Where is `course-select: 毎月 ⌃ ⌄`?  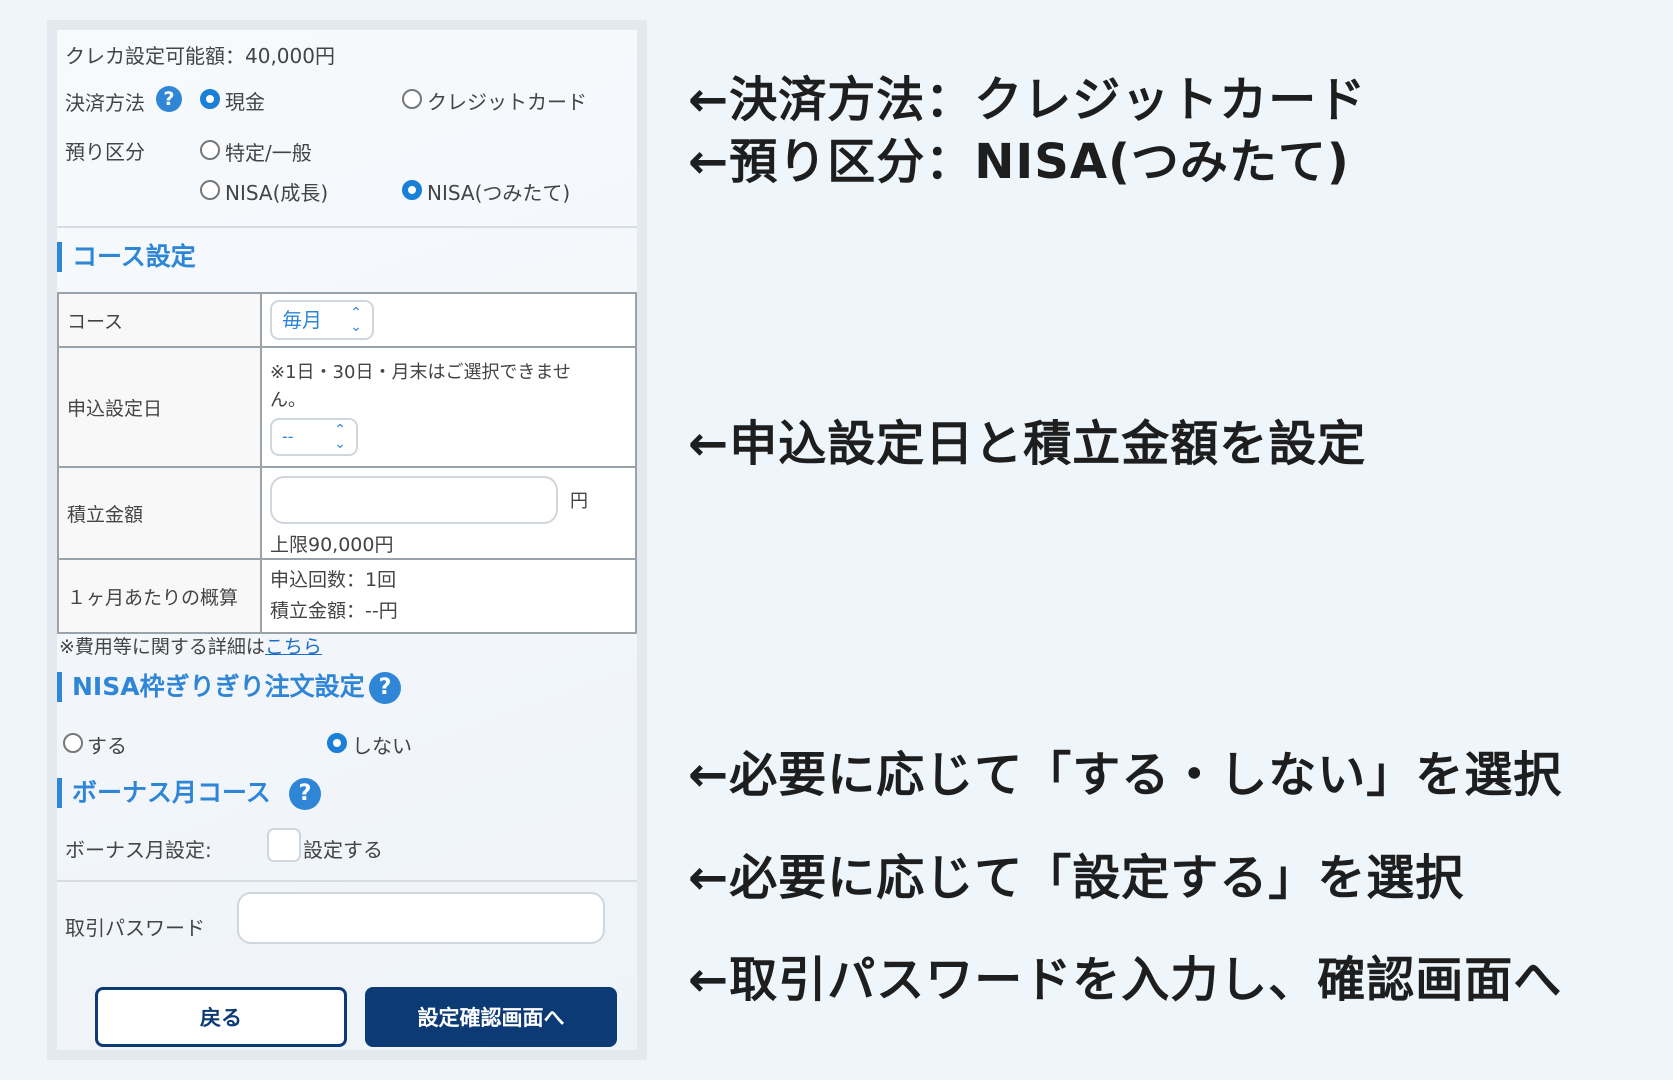
course-select: 毎月 ⌃ ⌄ is located at coordinates (322, 320).